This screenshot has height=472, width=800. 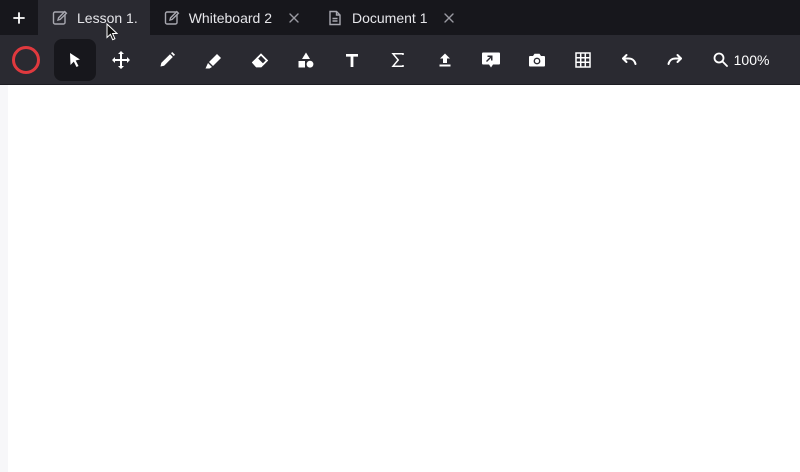 I want to click on highlighter-tool-button, so click(x=214, y=60).